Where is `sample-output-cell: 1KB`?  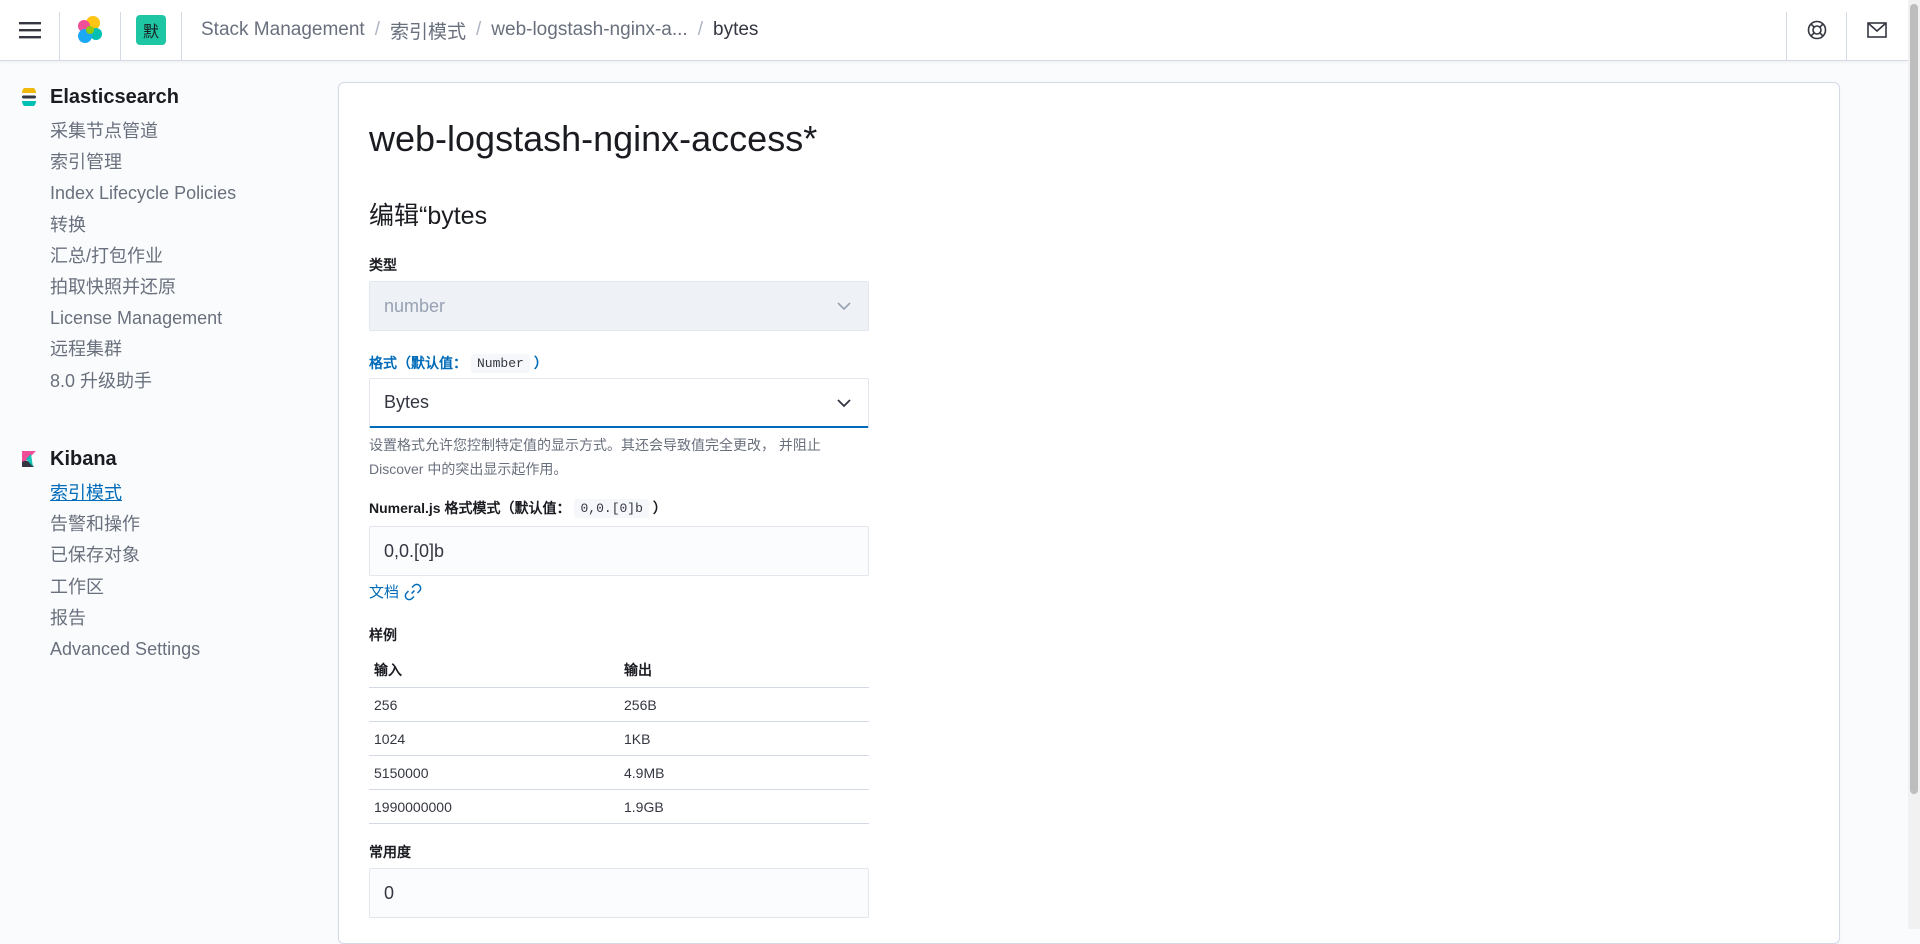 sample-output-cell: 1KB is located at coordinates (744, 738).